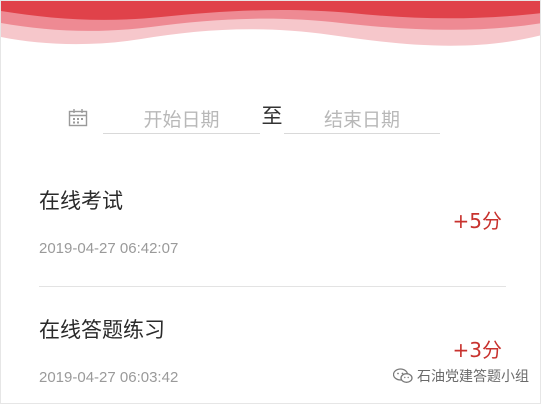 The height and width of the screenshot is (404, 541). What do you see at coordinates (270, 31) in the screenshot?
I see `header-banner` at bounding box center [270, 31].